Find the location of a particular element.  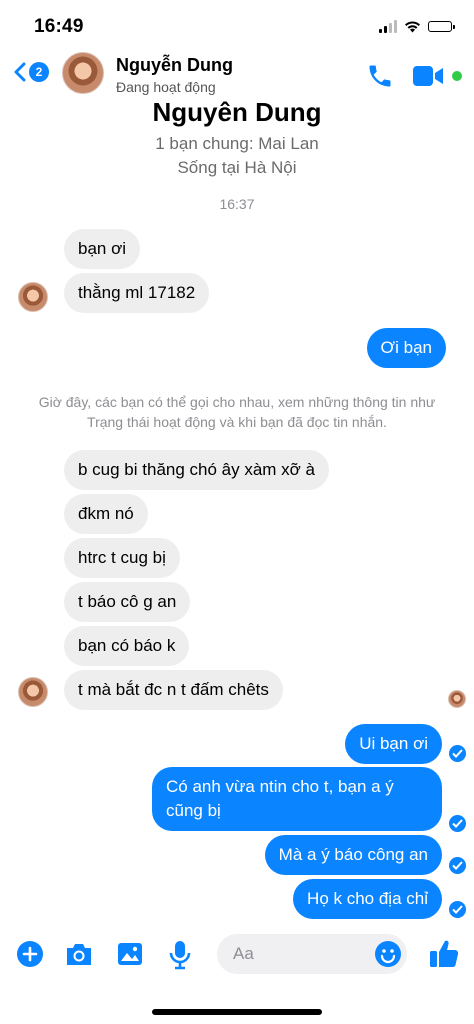

message-bubble-incoming: đkm nó is located at coordinates (106, 514).